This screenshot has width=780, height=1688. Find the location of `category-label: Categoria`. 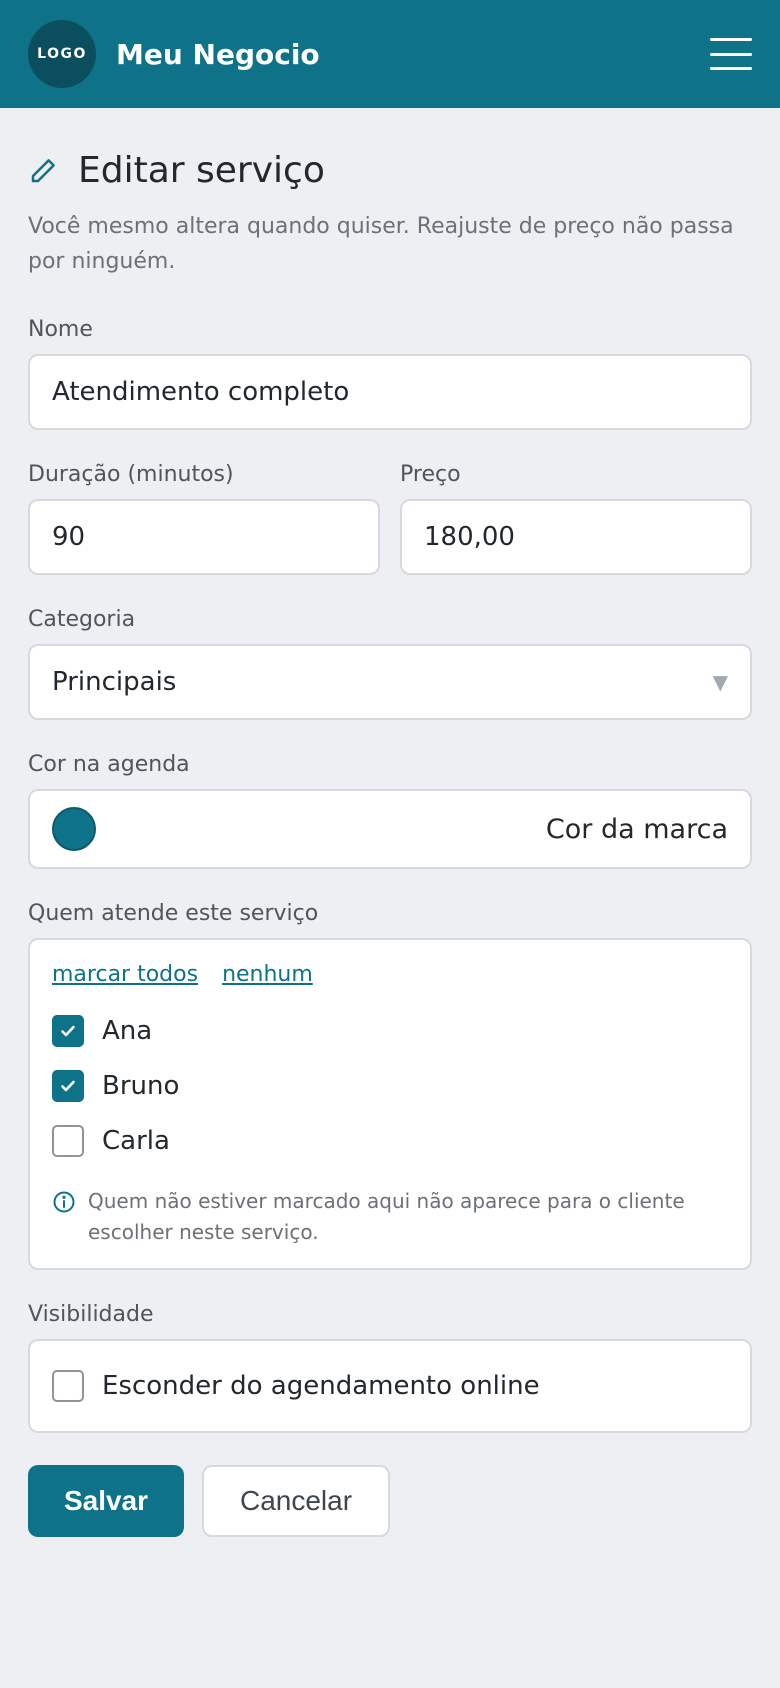

category-label: Categoria is located at coordinates (82, 619).